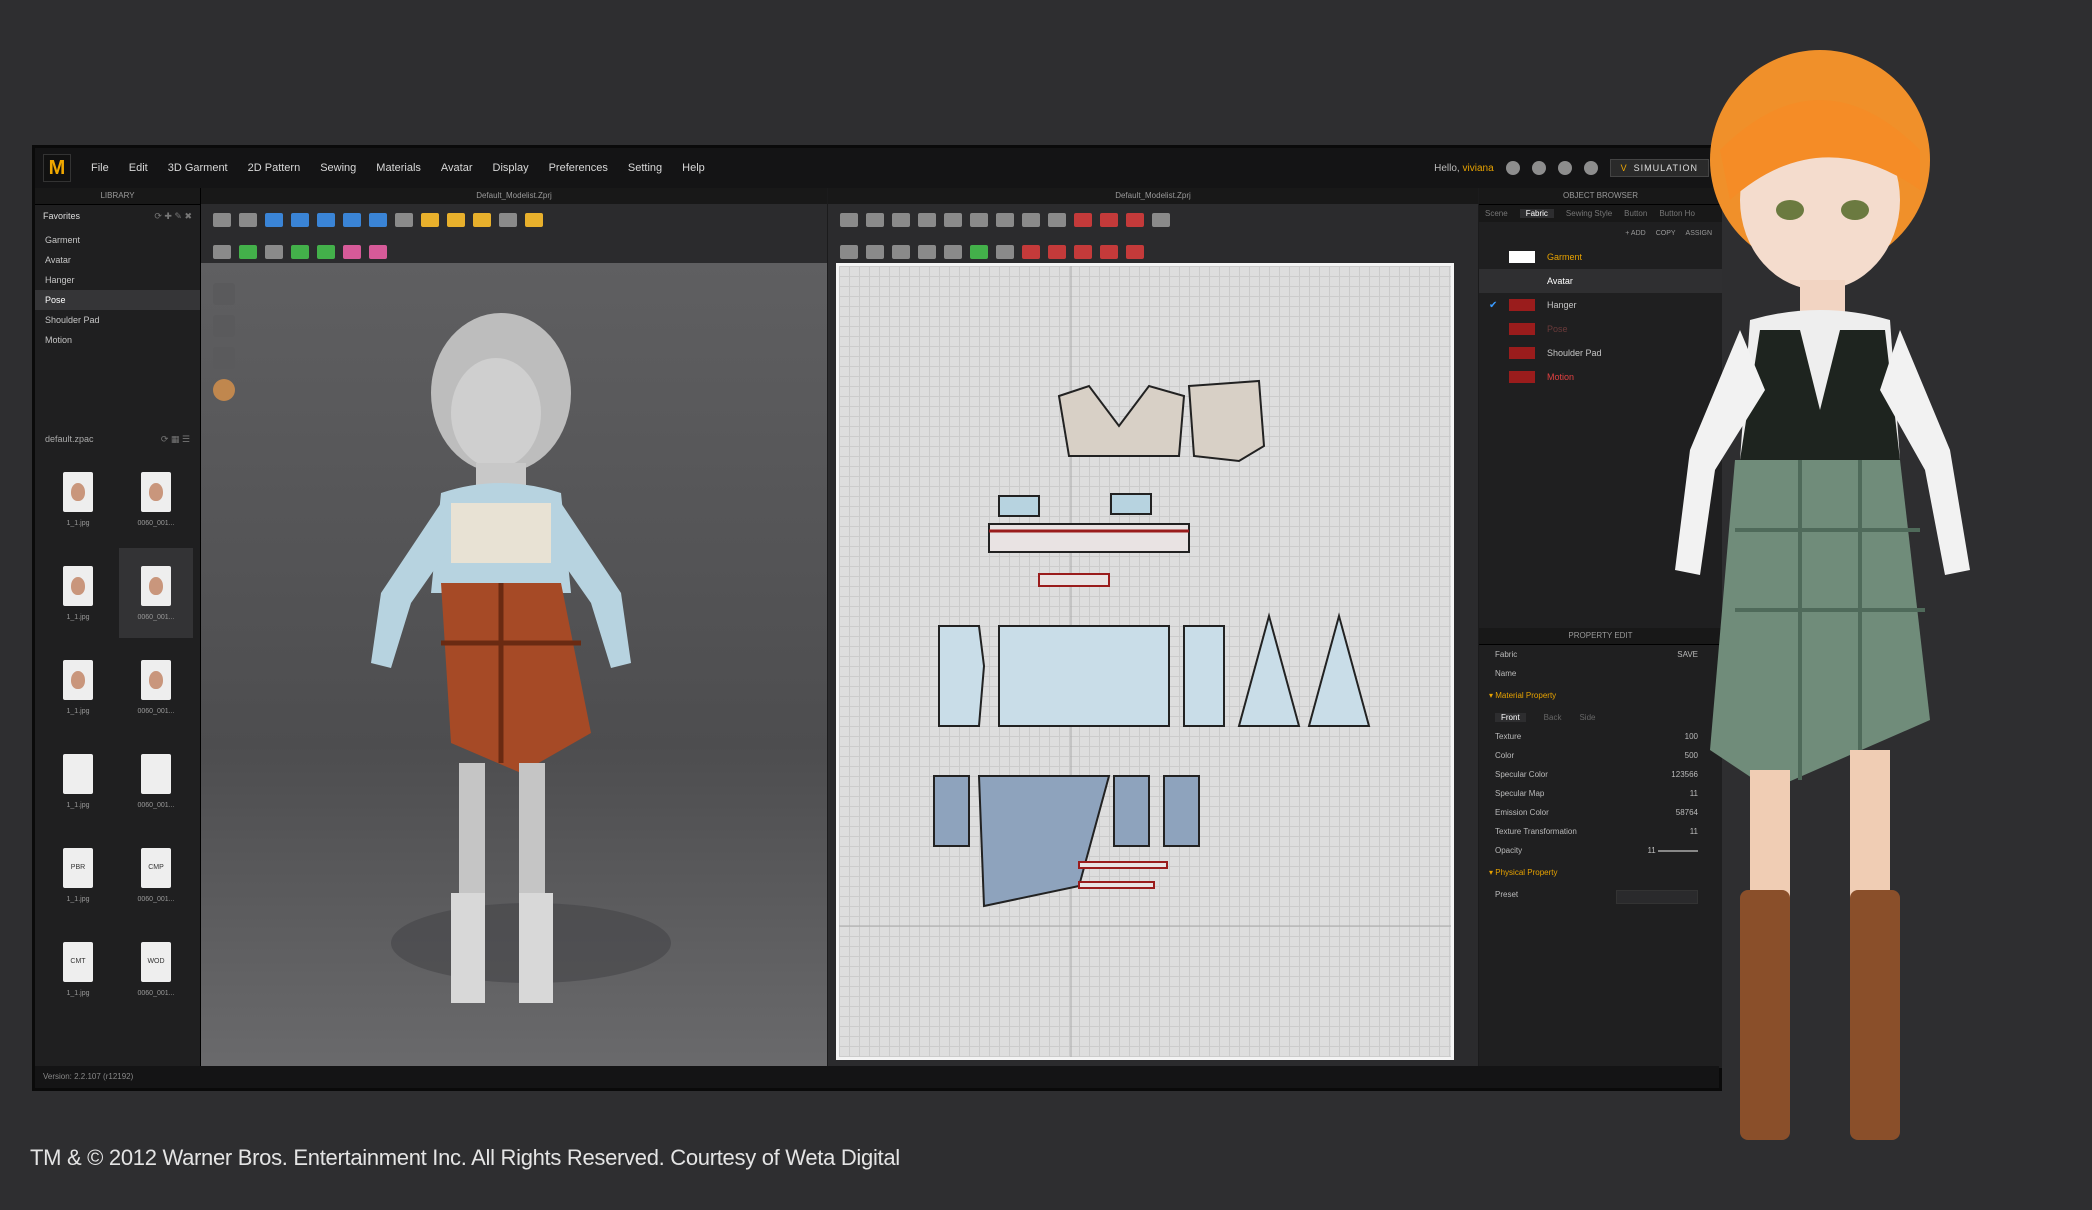  What do you see at coordinates (173, 216) in the screenshot?
I see `favorites-tools-icon: ⟳ ✚ ✎ ✖` at bounding box center [173, 216].